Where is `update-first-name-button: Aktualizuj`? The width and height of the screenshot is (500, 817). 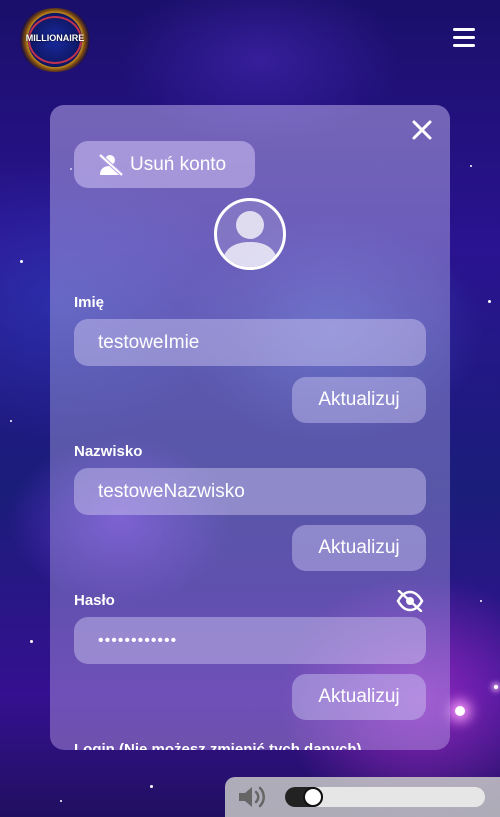
update-first-name-button: Aktualizuj is located at coordinates (359, 400).